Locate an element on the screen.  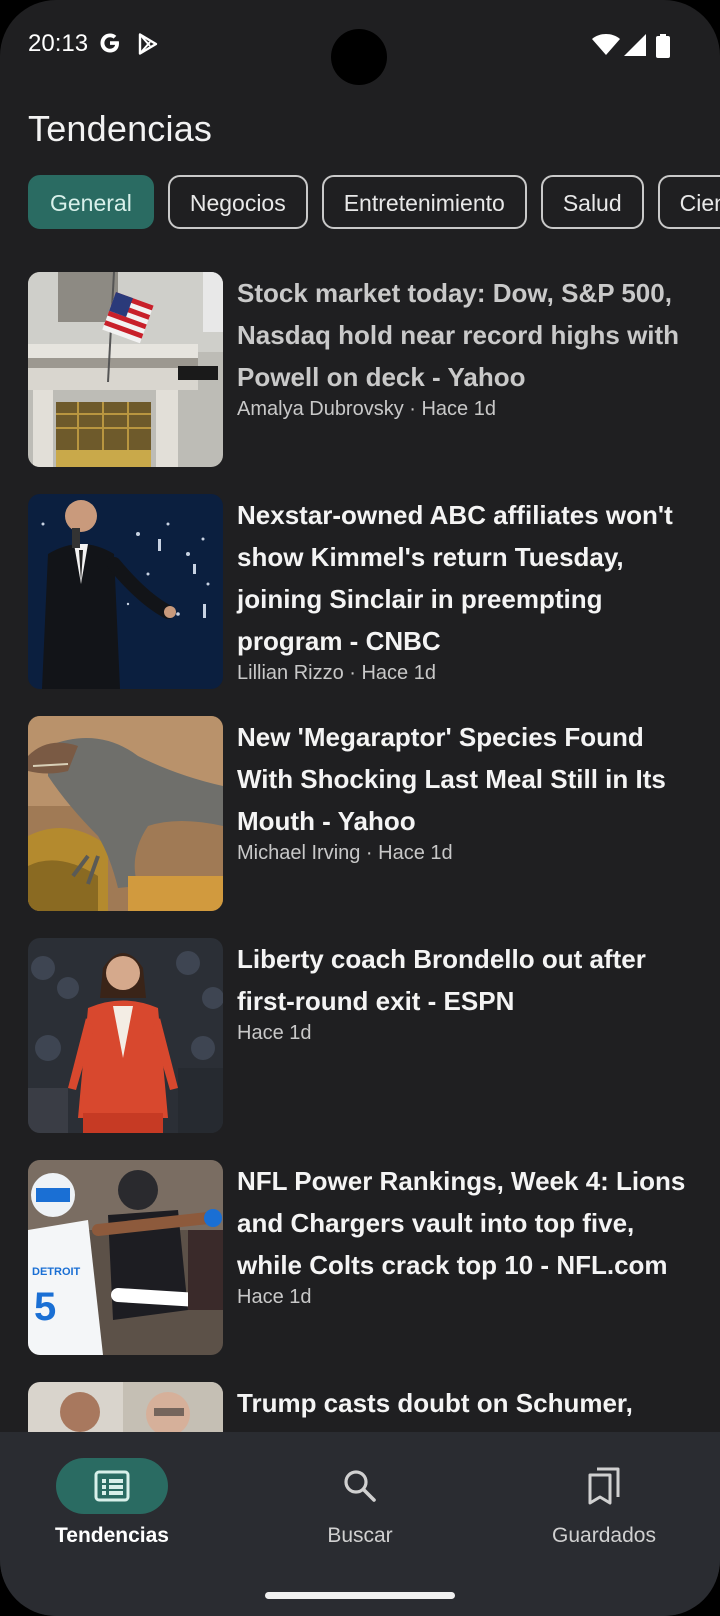
football-image: DETROIT 5 is located at coordinates (125, 1257).